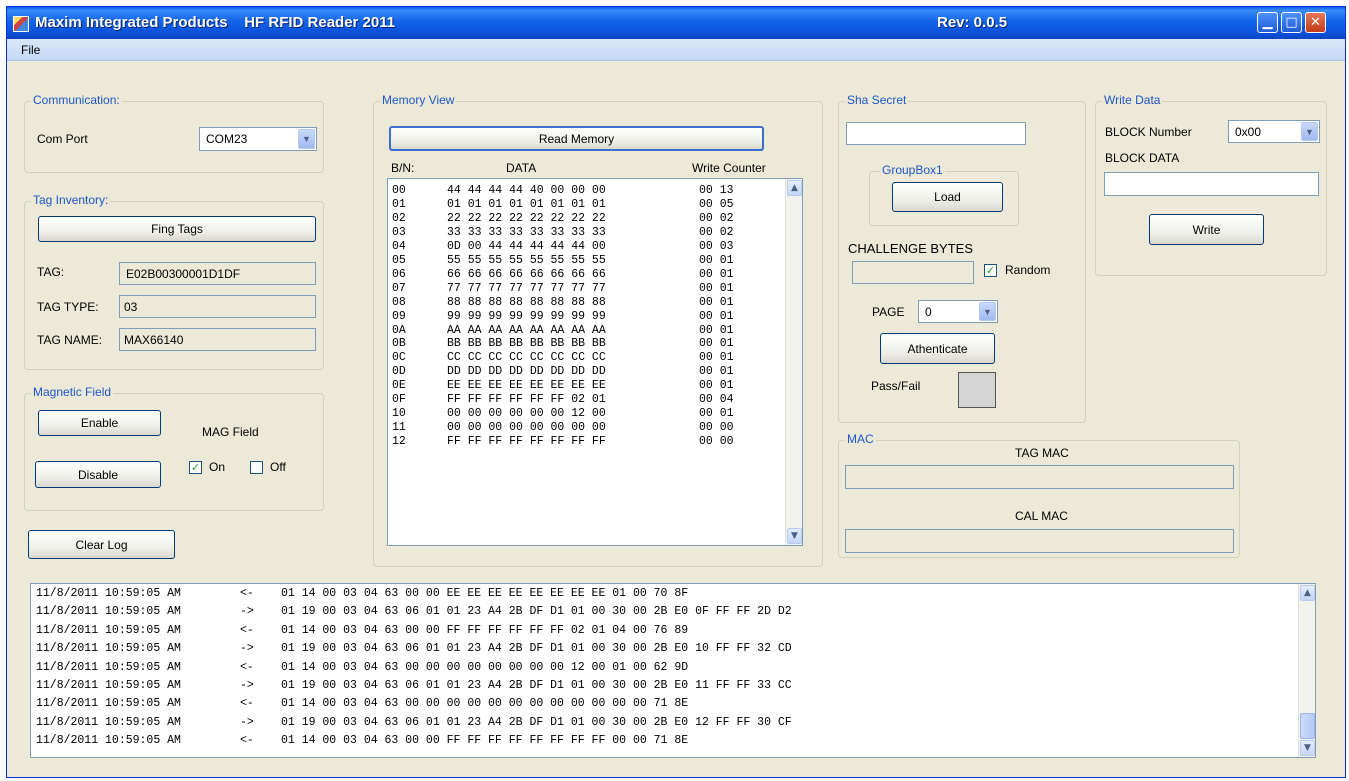  What do you see at coordinates (399, 302) in the screenshot?
I see `memory-block-number: 08` at bounding box center [399, 302].